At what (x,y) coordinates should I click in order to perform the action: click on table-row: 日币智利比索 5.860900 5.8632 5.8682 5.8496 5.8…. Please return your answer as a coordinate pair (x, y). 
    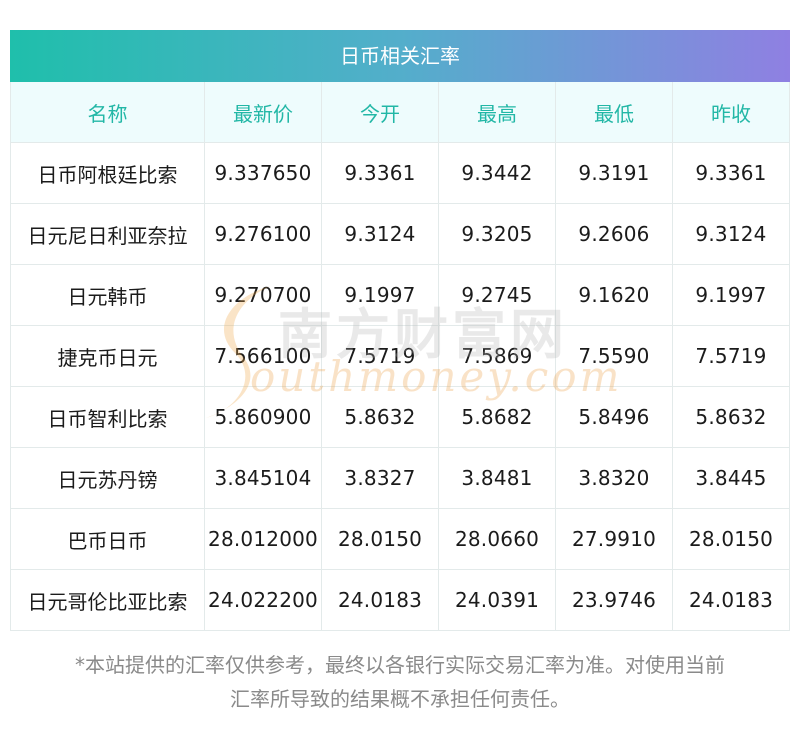
    Looking at the image, I should click on (400, 417).